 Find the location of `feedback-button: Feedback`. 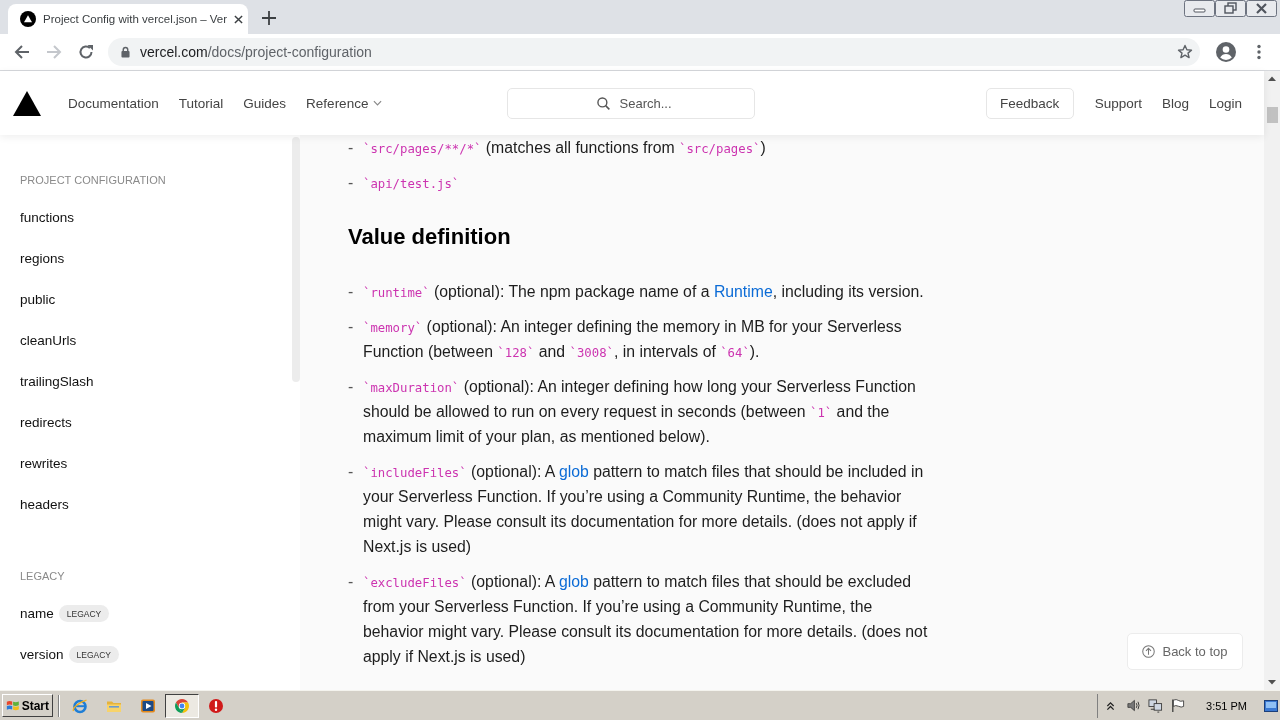

feedback-button: Feedback is located at coordinates (1029, 103).